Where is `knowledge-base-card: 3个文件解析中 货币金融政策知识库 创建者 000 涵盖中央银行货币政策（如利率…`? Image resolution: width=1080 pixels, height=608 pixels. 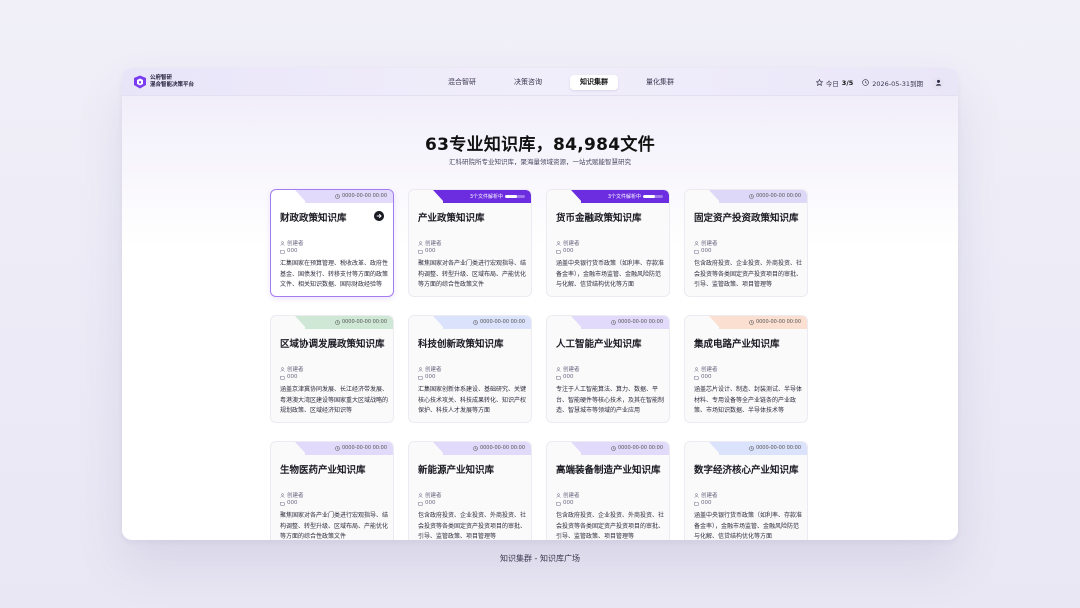
knowledge-base-card: 3个文件解析中 货币金融政策知识库 创建者 000 涵盖中央银行货币政策（如利率… is located at coordinates (608, 243).